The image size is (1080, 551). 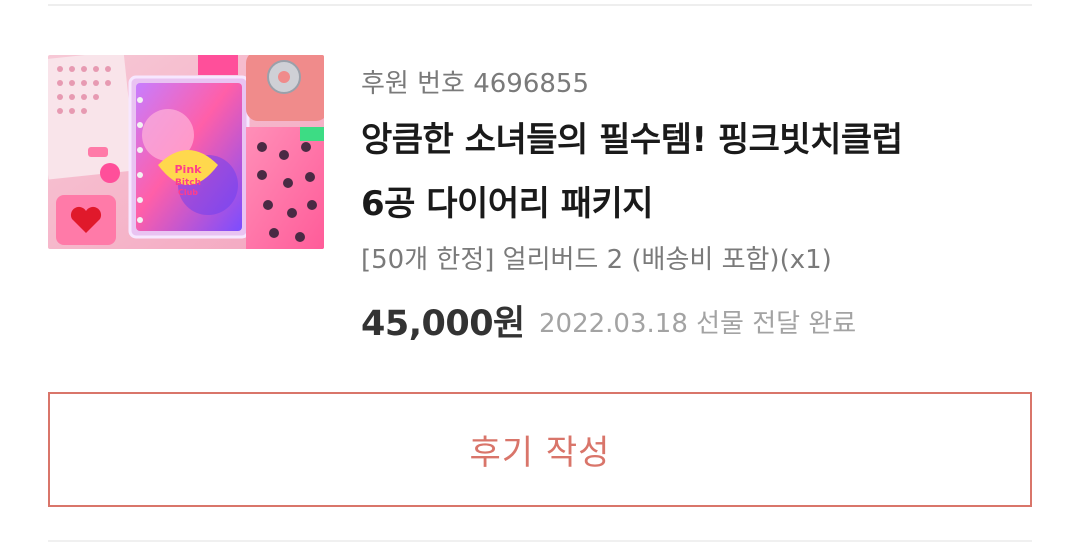 I want to click on sponsor-number: 후원 번호 4696855, so click(x=475, y=84).